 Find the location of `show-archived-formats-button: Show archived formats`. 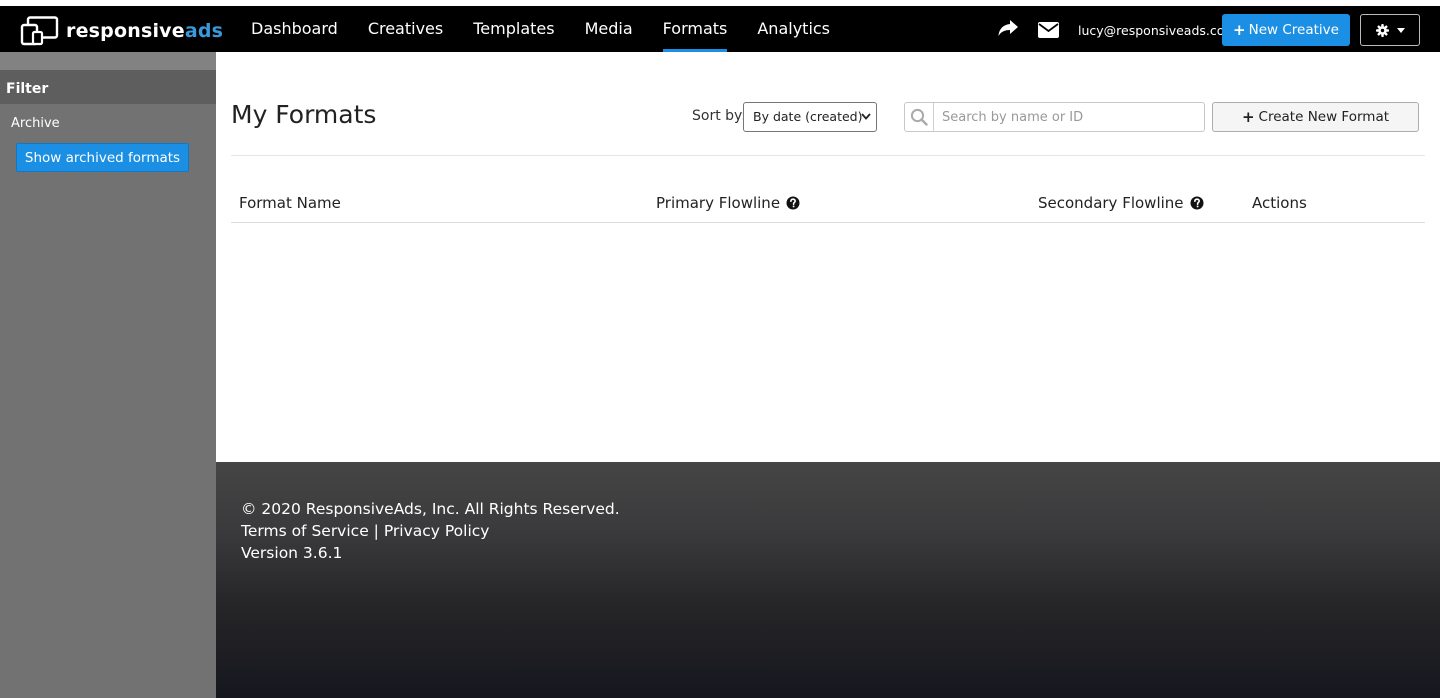

show-archived-formats-button: Show archived formats is located at coordinates (102, 157).